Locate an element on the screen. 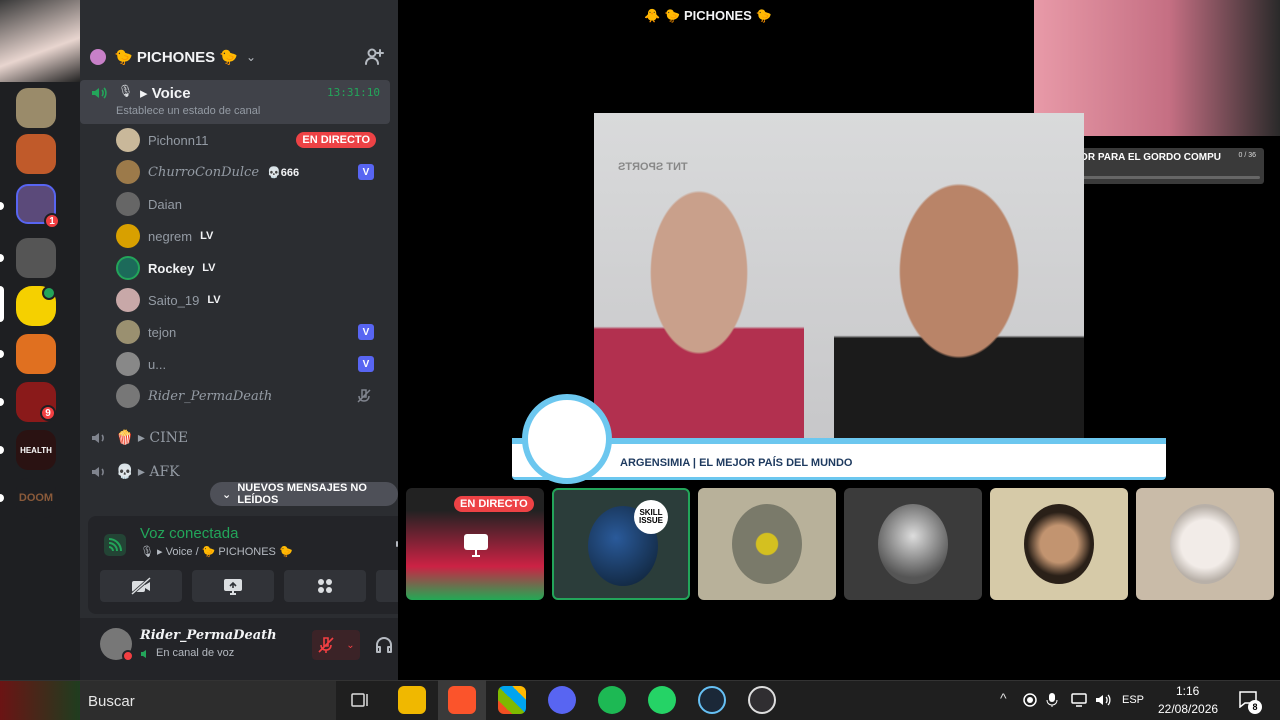  streamer-webcam is located at coordinates (40, 41).